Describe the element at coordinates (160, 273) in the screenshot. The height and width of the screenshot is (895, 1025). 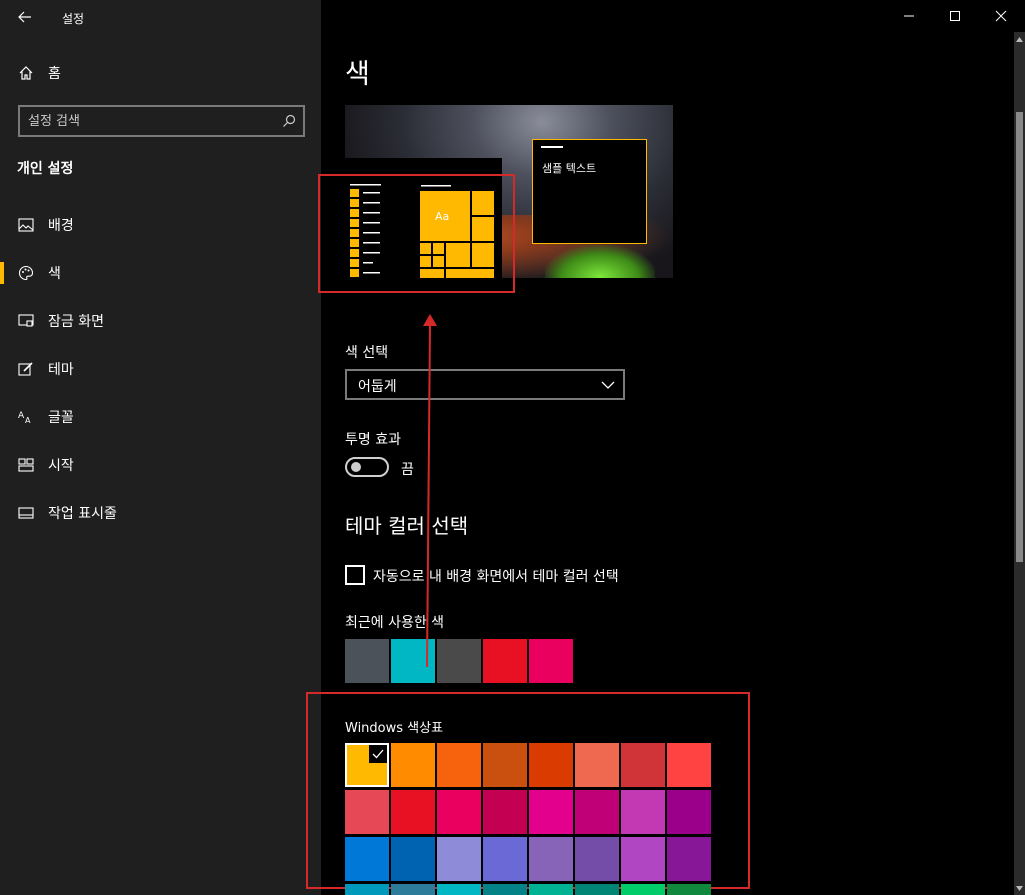
I see `sidebar-item-color: 색` at that location.